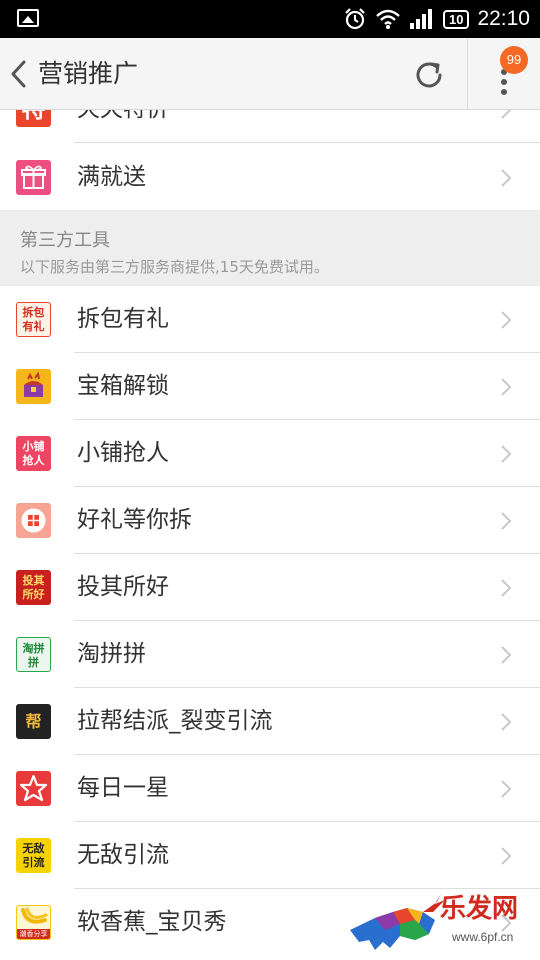 The image size is (540, 960). I want to click on list-item-label: 投其所好, so click(123, 587).